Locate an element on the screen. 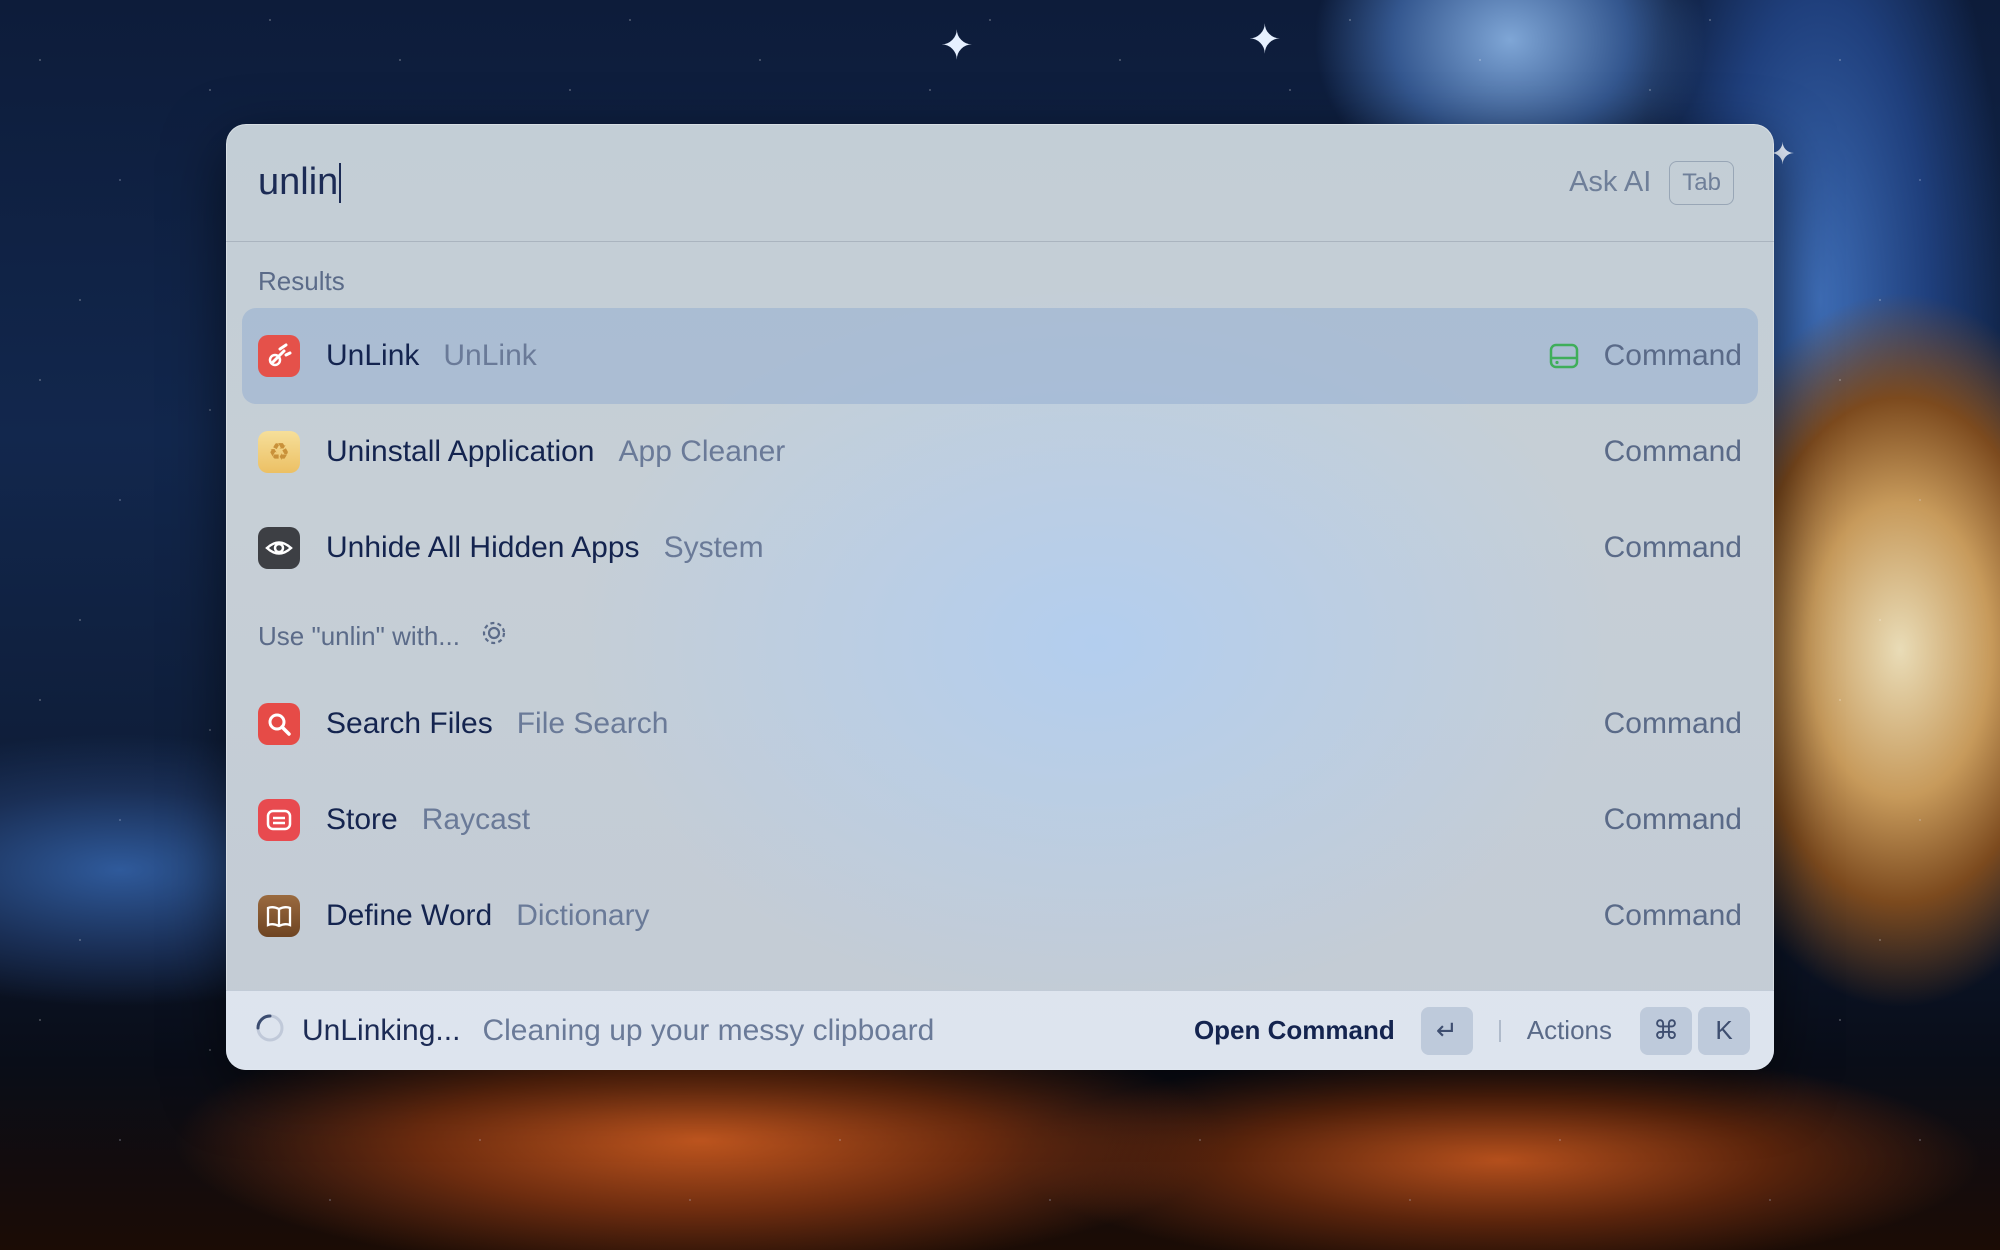 This screenshot has height=1250, width=2000. fallback-row-search-files: Search Files File Search Command is located at coordinates (1000, 724).